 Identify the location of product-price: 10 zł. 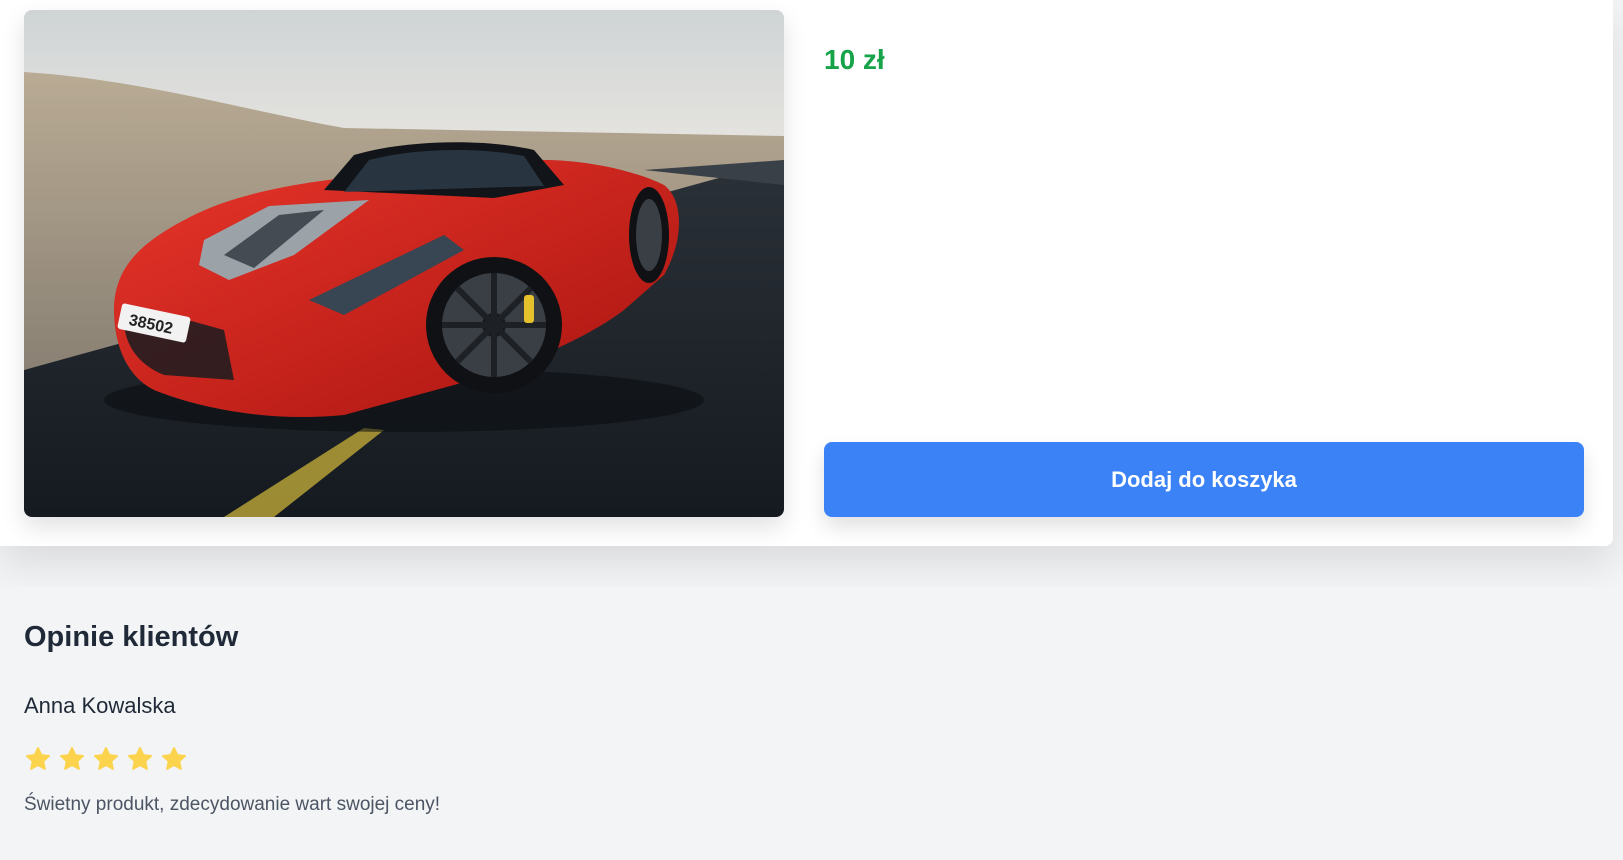
(854, 59).